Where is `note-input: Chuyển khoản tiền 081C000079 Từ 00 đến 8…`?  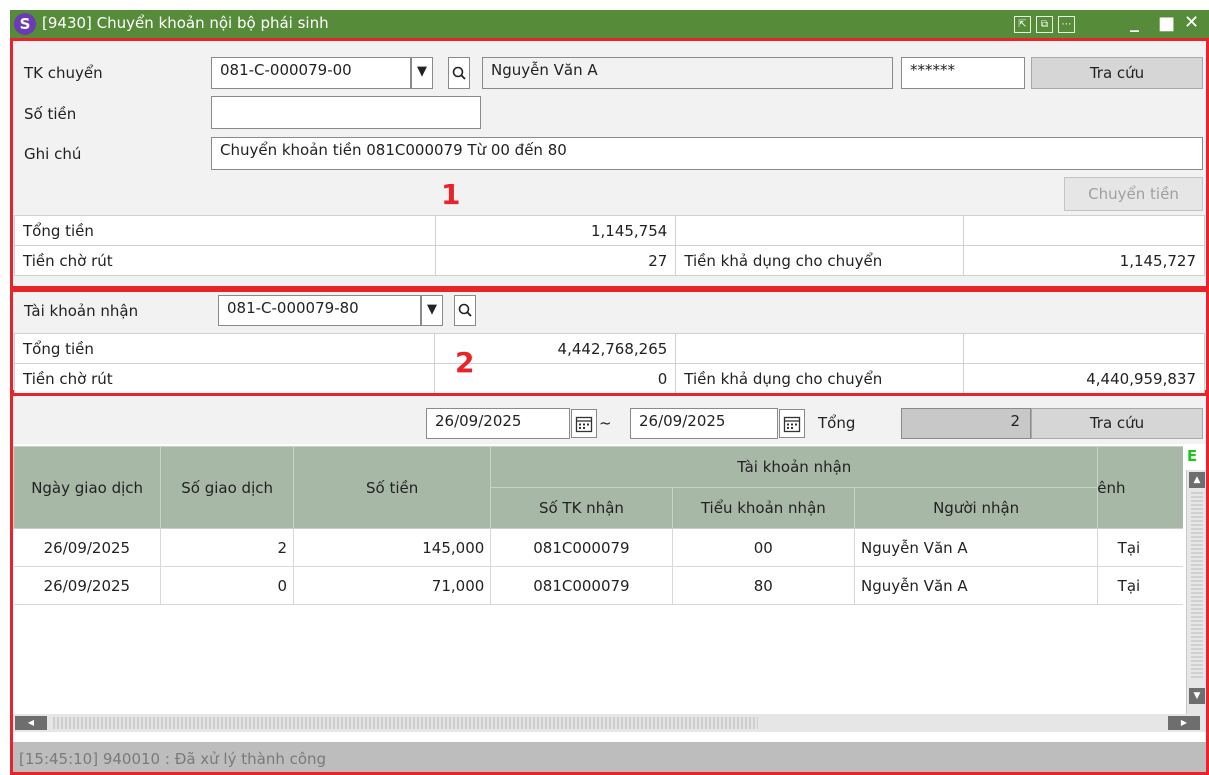
note-input: Chuyển khoản tiền 081C000079 Từ 00 đến 8… is located at coordinates (707, 153).